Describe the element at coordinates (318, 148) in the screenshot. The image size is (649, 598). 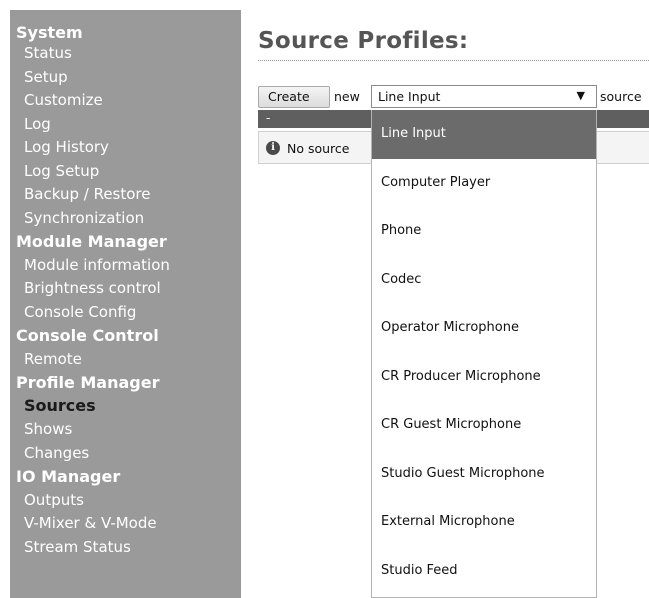
I see `empty-message: No source` at that location.